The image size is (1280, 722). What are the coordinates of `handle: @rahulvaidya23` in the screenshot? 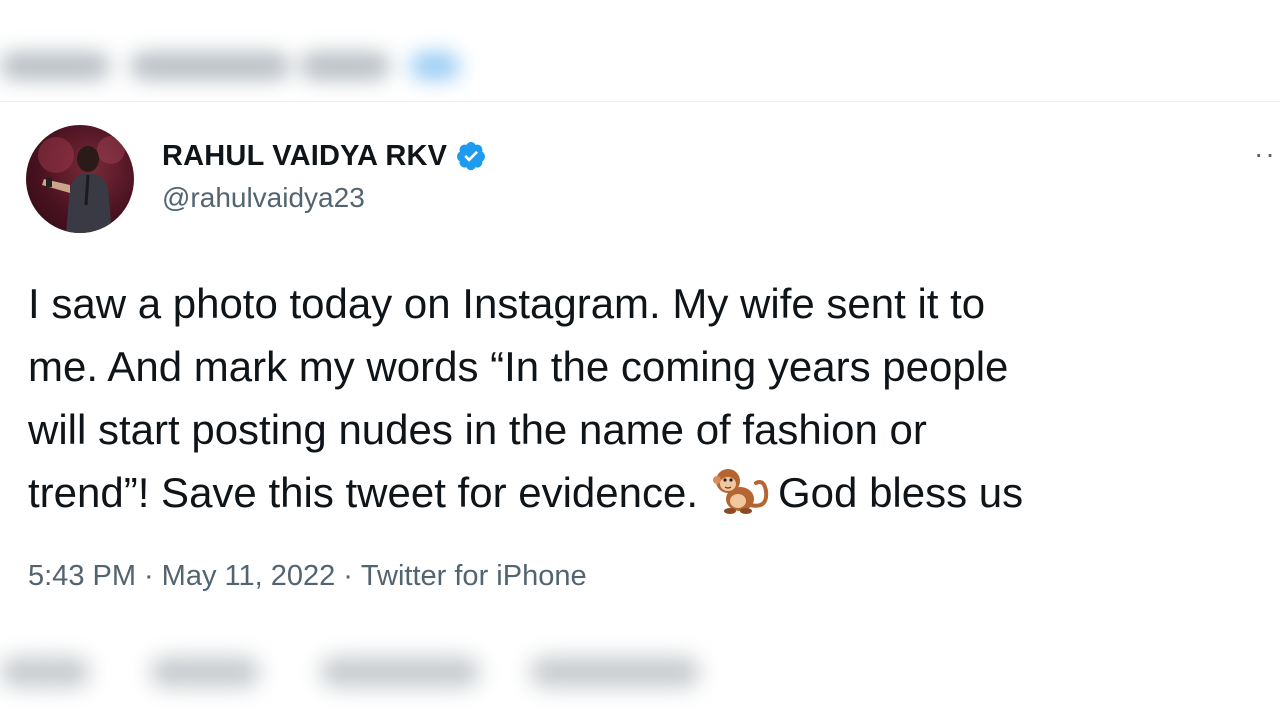 It's located at (263, 198).